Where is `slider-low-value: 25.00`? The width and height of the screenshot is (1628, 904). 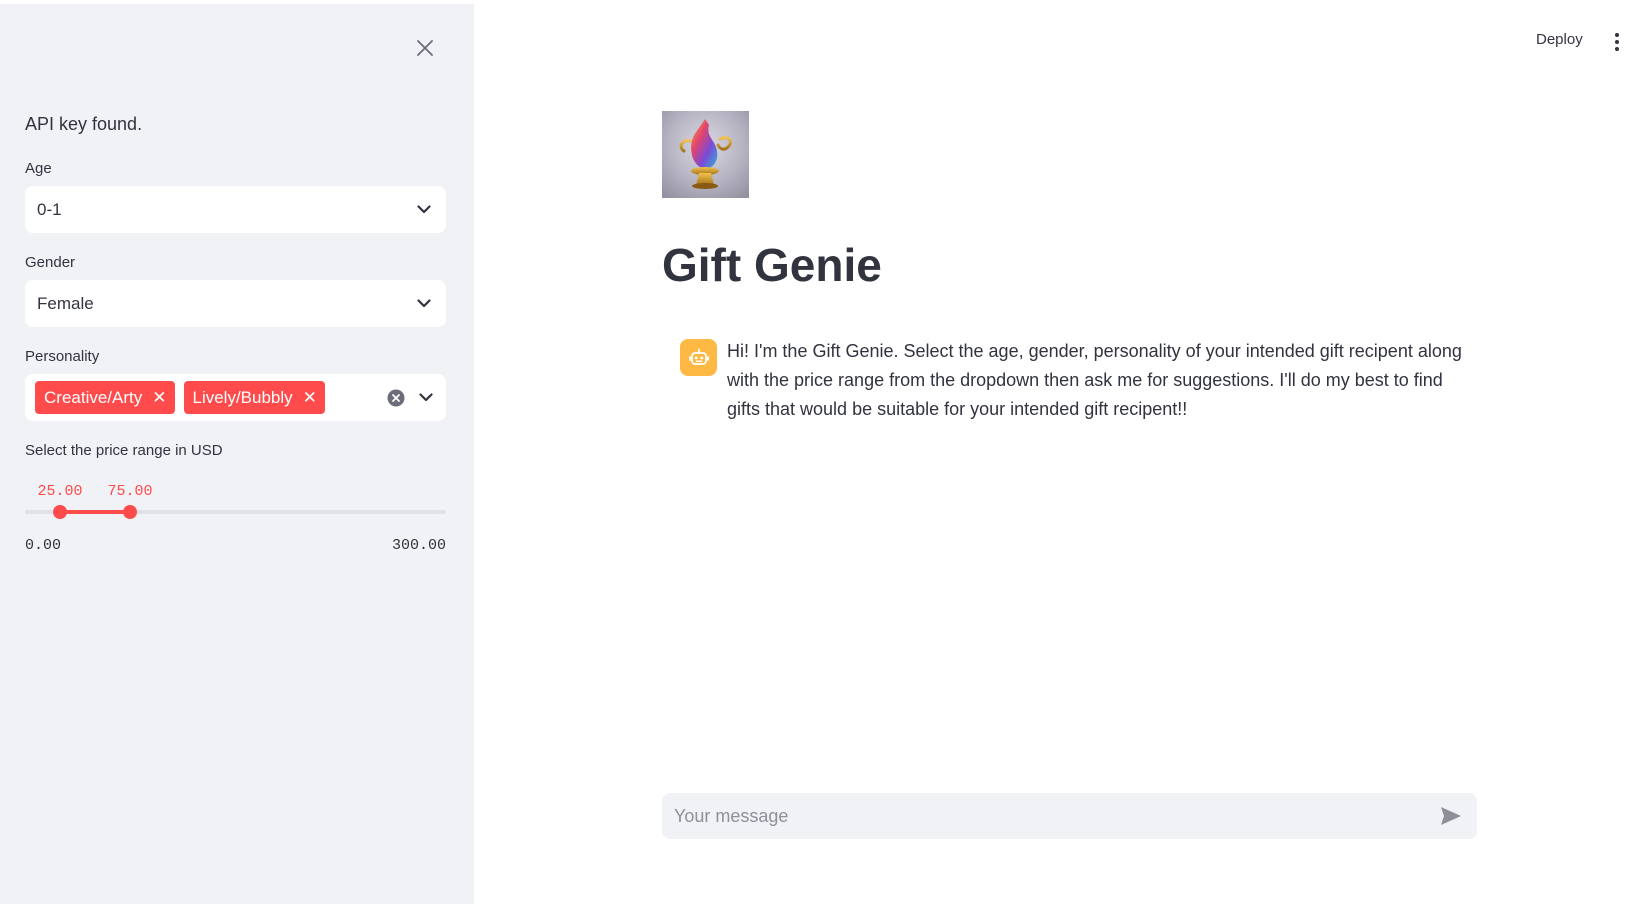
slider-low-value: 25.00 is located at coordinates (60, 491).